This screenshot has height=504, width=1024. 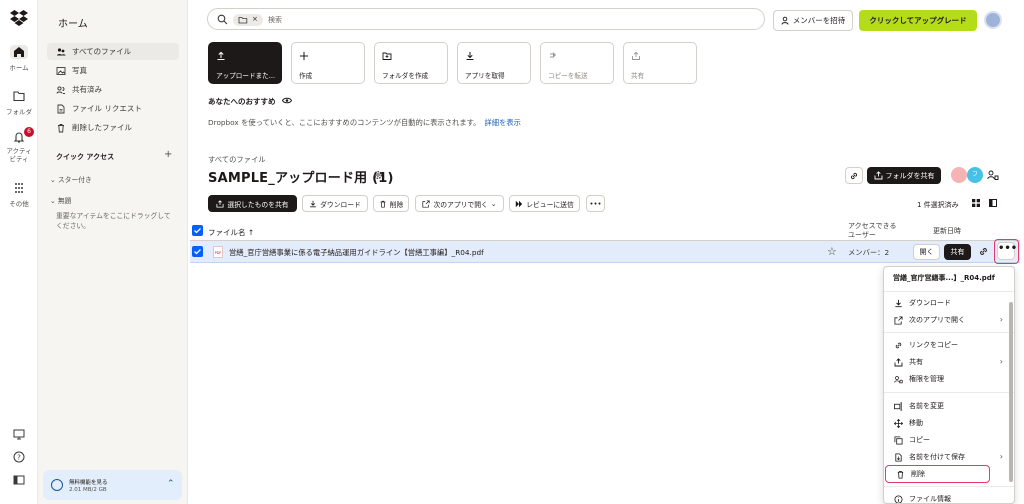 I want to click on menu-scrollbar, so click(x=1011, y=392).